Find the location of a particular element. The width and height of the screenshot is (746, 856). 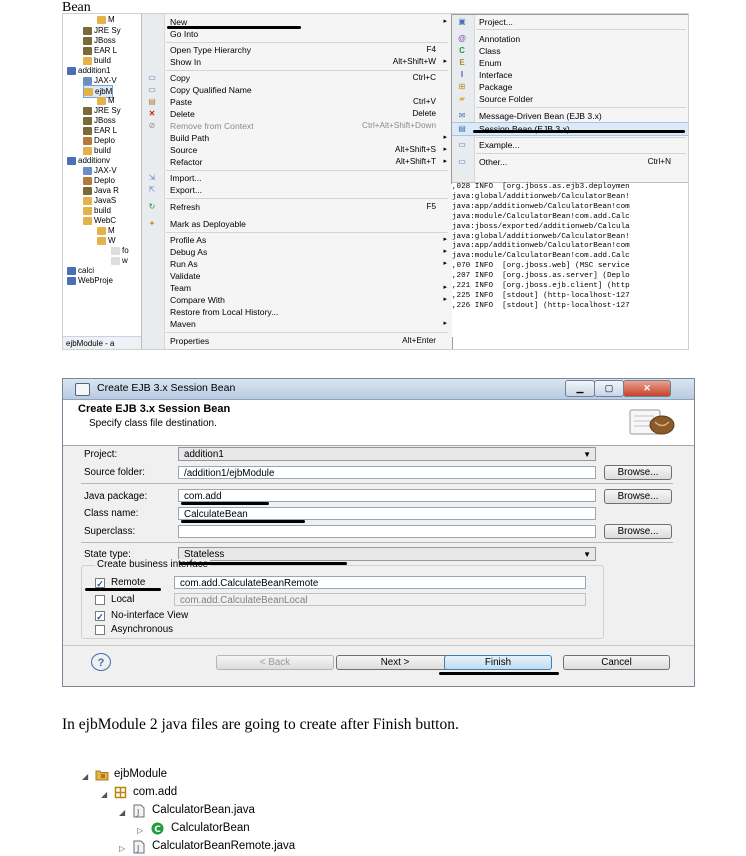

source-folder-icon is located at coordinates (102, 775).